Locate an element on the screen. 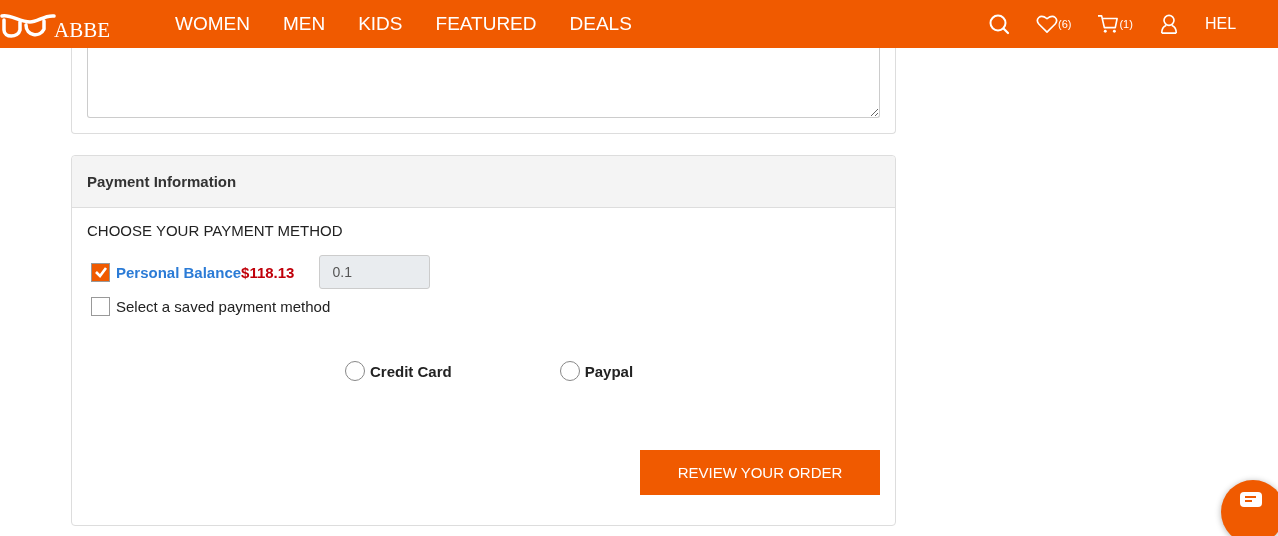 Image resolution: width=1278 pixels, height=536 pixels. chat-button is located at coordinates (1249, 508).